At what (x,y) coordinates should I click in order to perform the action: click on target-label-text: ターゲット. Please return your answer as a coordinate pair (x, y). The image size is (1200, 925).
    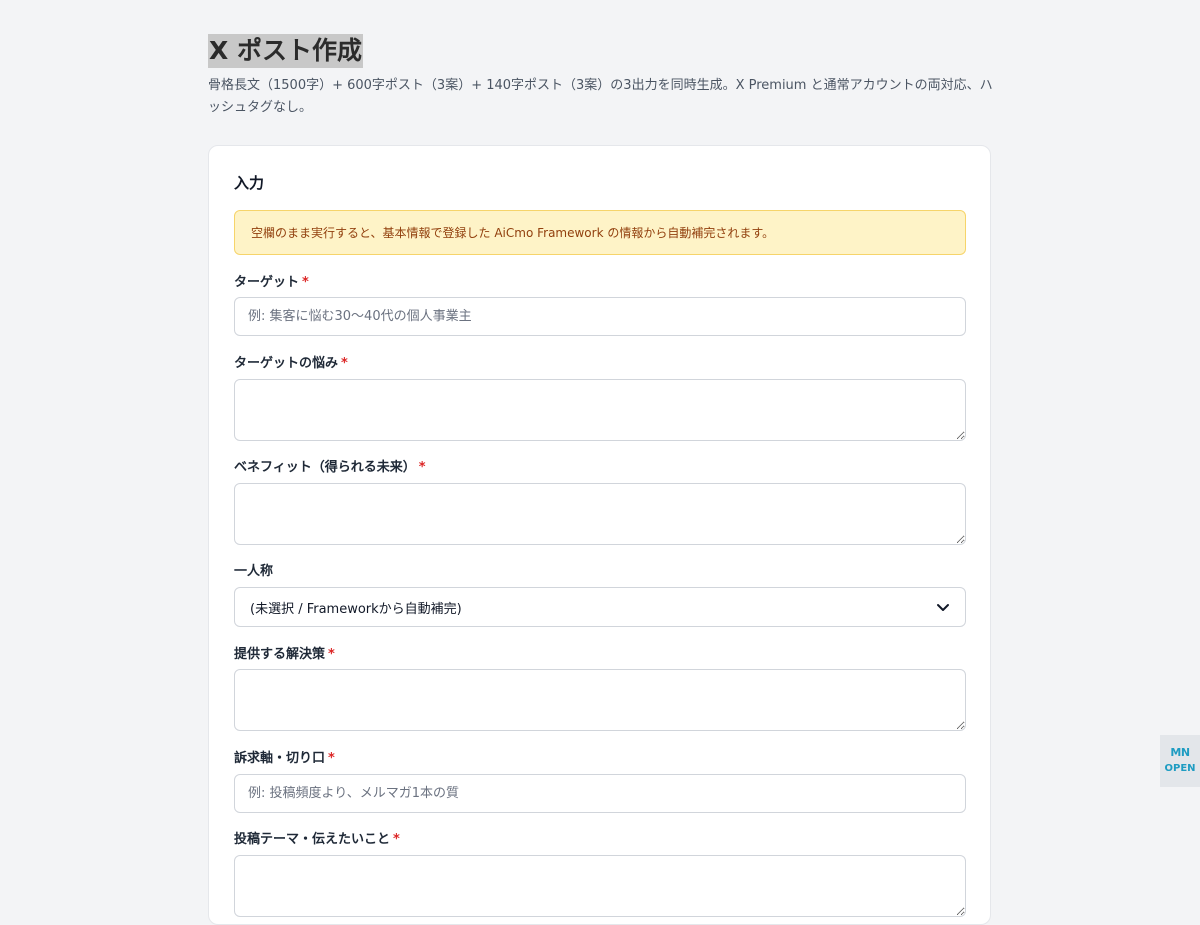
    Looking at the image, I should click on (267, 282).